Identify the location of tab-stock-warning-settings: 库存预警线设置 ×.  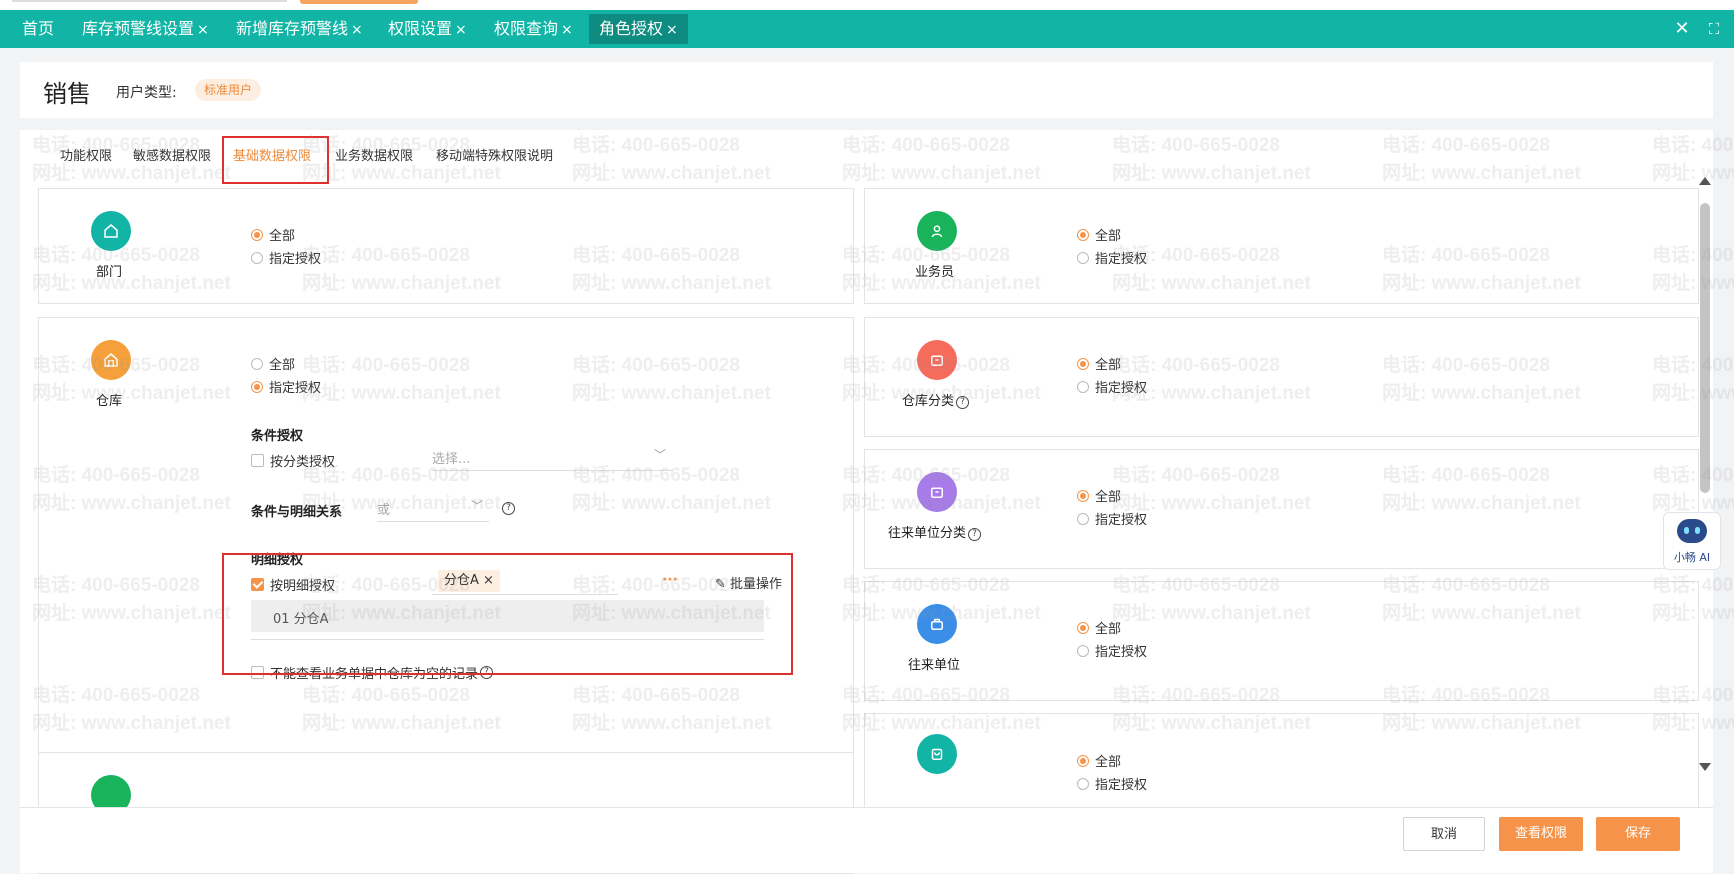
(145, 29).